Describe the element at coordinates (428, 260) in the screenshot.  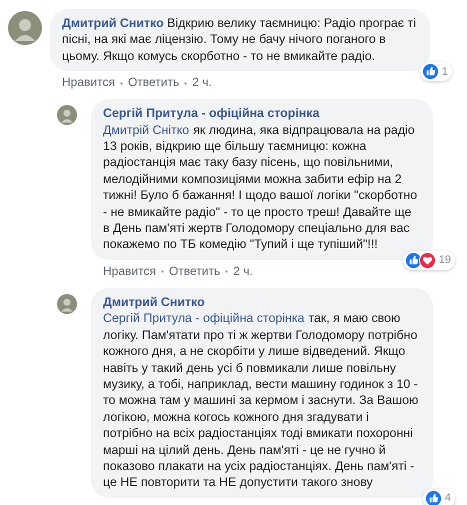
I see `reaction-counter: 19` at that location.